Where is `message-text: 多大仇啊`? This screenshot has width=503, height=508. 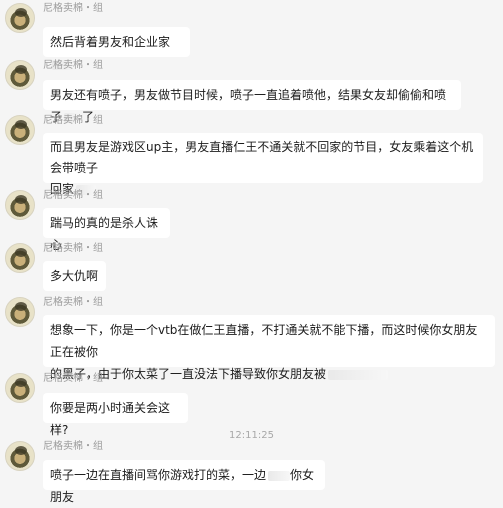
message-text: 多大仇啊 is located at coordinates (74, 276).